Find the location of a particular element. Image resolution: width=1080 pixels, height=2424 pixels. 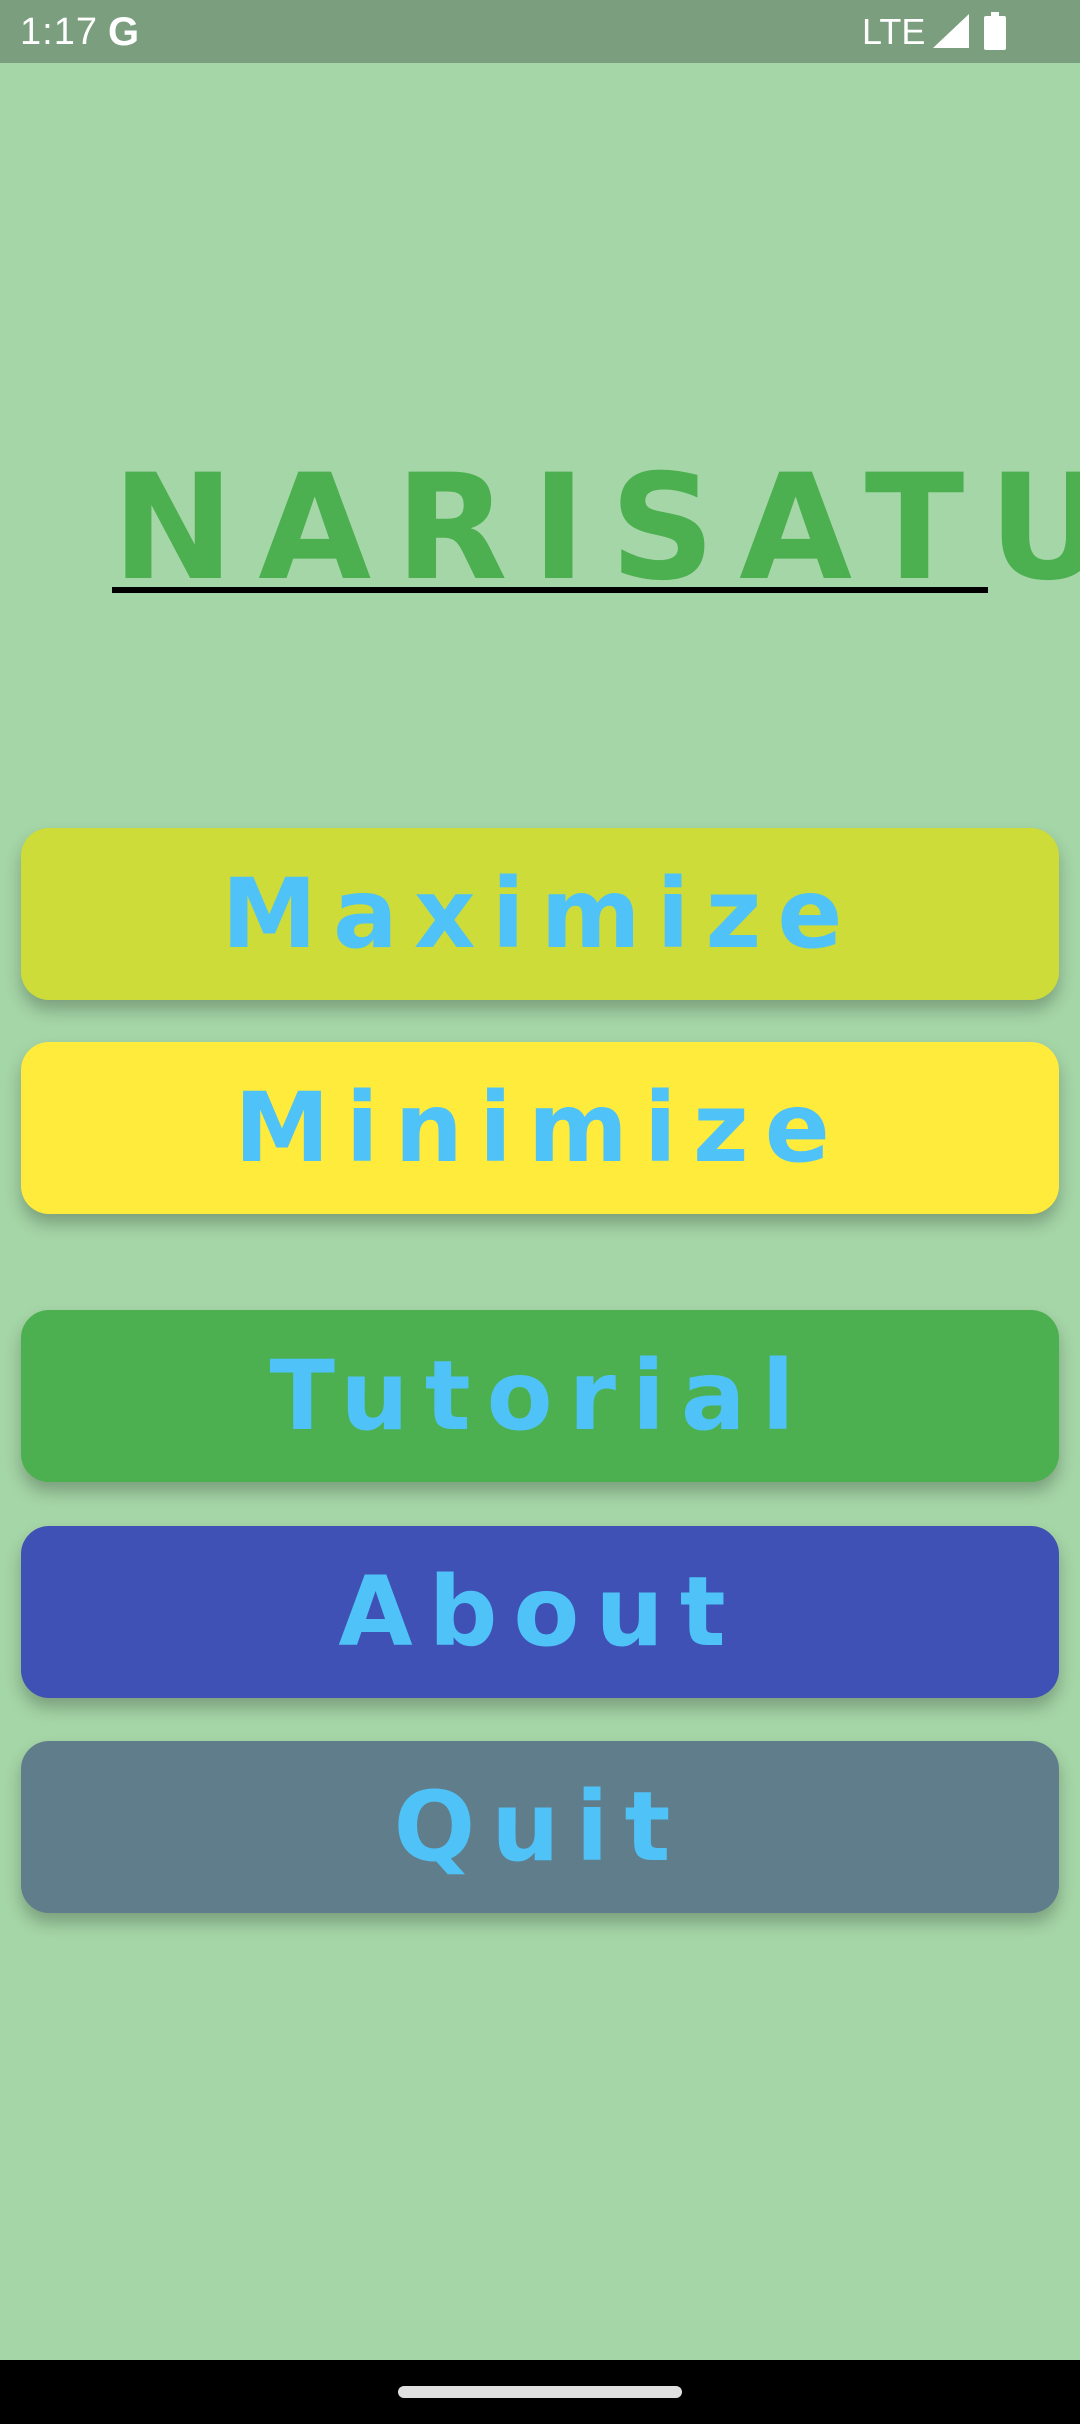

battery-icon is located at coordinates (995, 31).